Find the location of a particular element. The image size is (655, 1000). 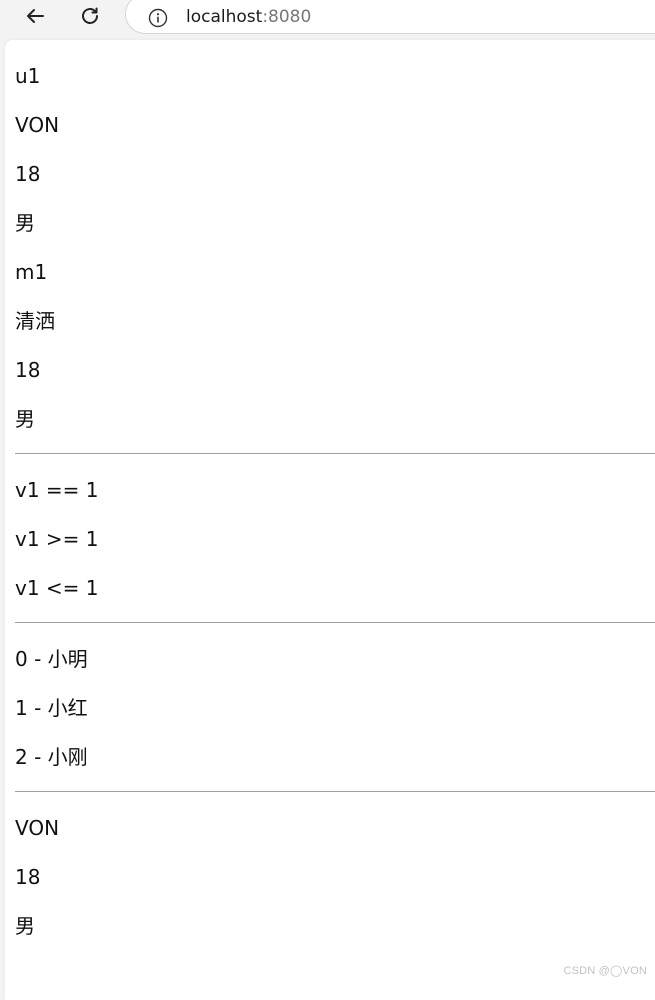

address-bar: localhost:8080 is located at coordinates (390, 17).